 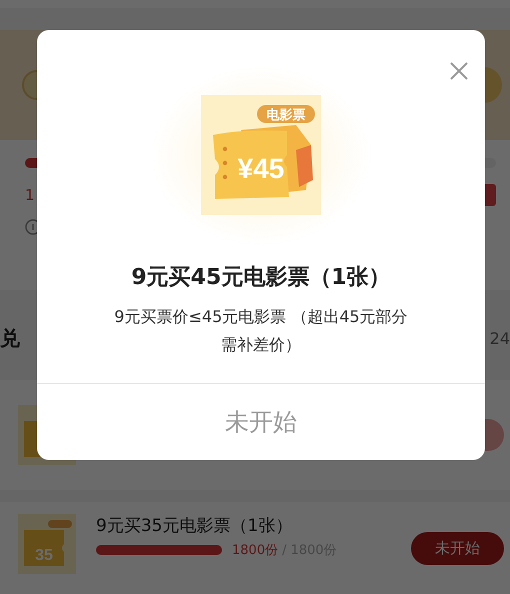 What do you see at coordinates (261, 278) in the screenshot?
I see `dialog-title: 9元买45元电影票（1张）` at bounding box center [261, 278].